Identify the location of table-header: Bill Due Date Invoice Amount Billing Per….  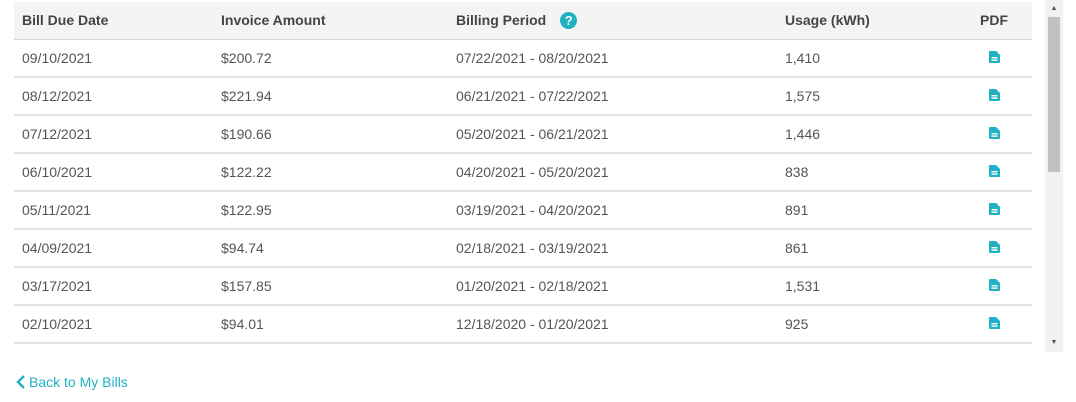
(523, 21).